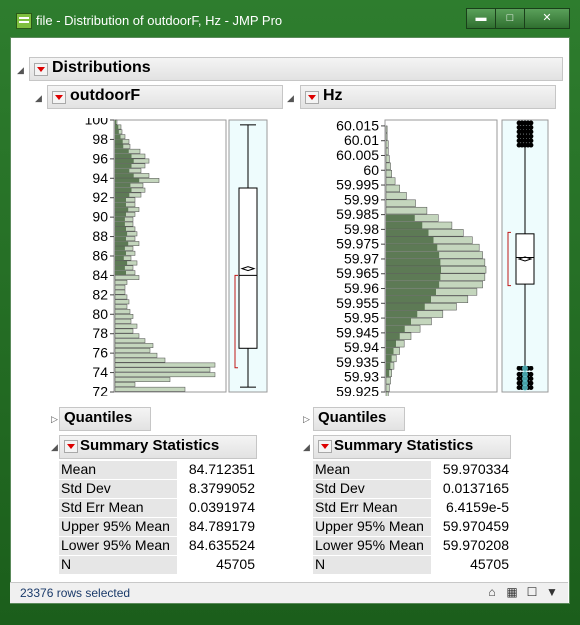 The height and width of the screenshot is (625, 580). What do you see at coordinates (371, 170) in the screenshot?
I see `y-tick-label: 60` at bounding box center [371, 170].